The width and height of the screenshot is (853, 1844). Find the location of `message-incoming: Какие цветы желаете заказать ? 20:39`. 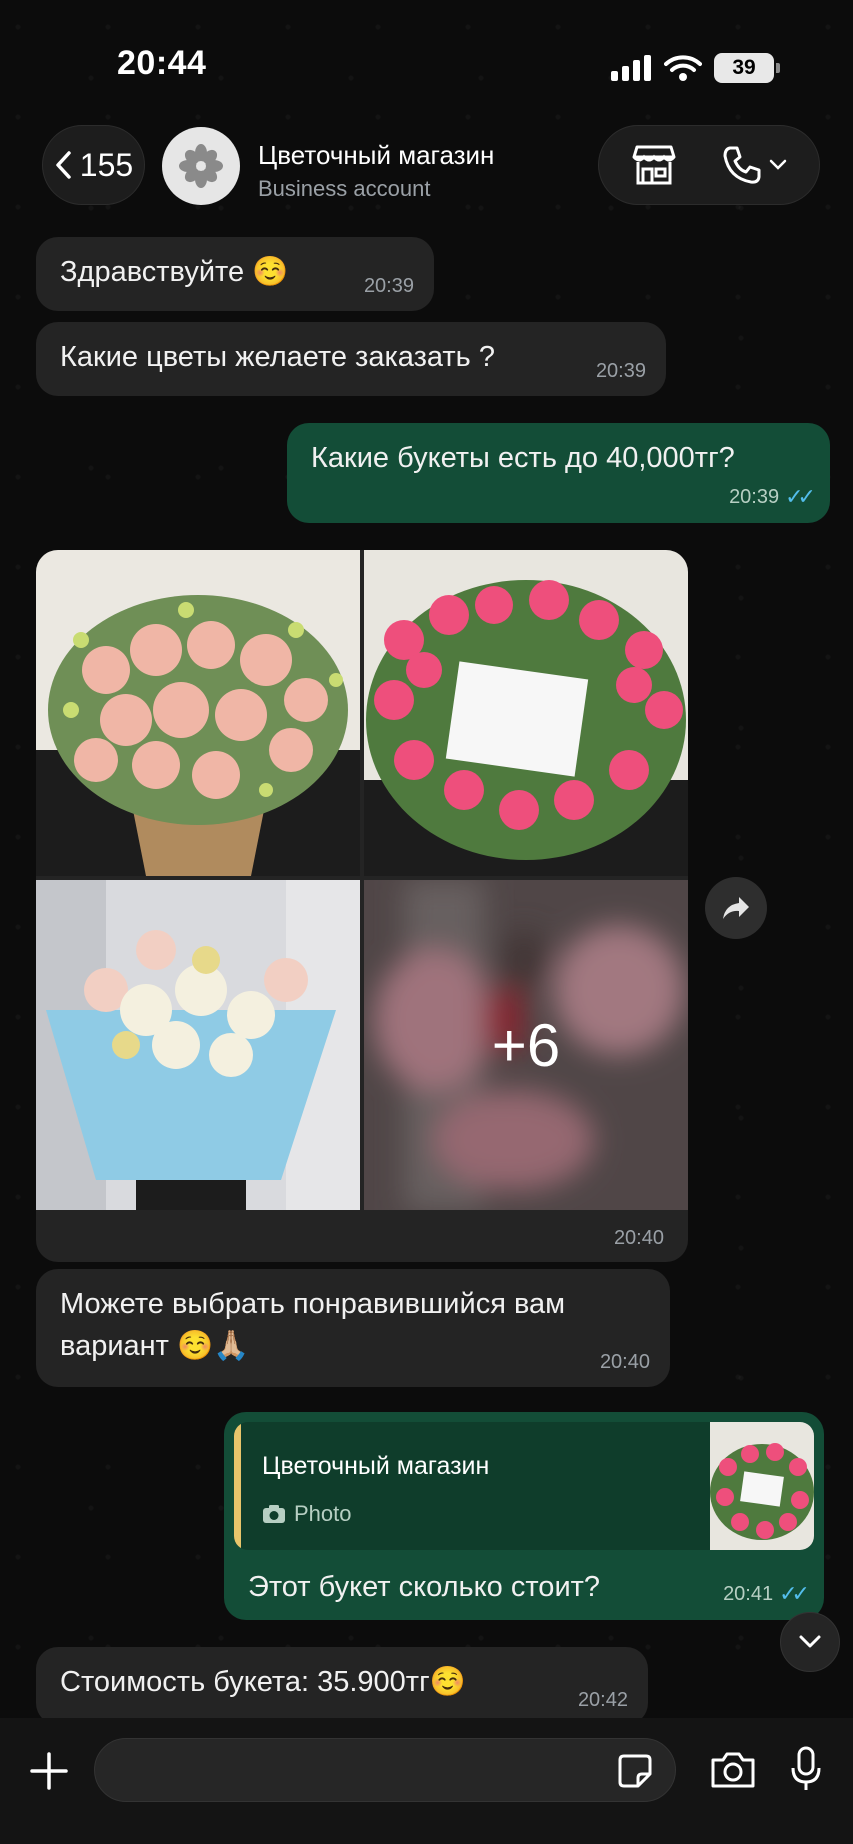

message-incoming: Какие цветы желаете заказать ? 20:39 is located at coordinates (351, 359).